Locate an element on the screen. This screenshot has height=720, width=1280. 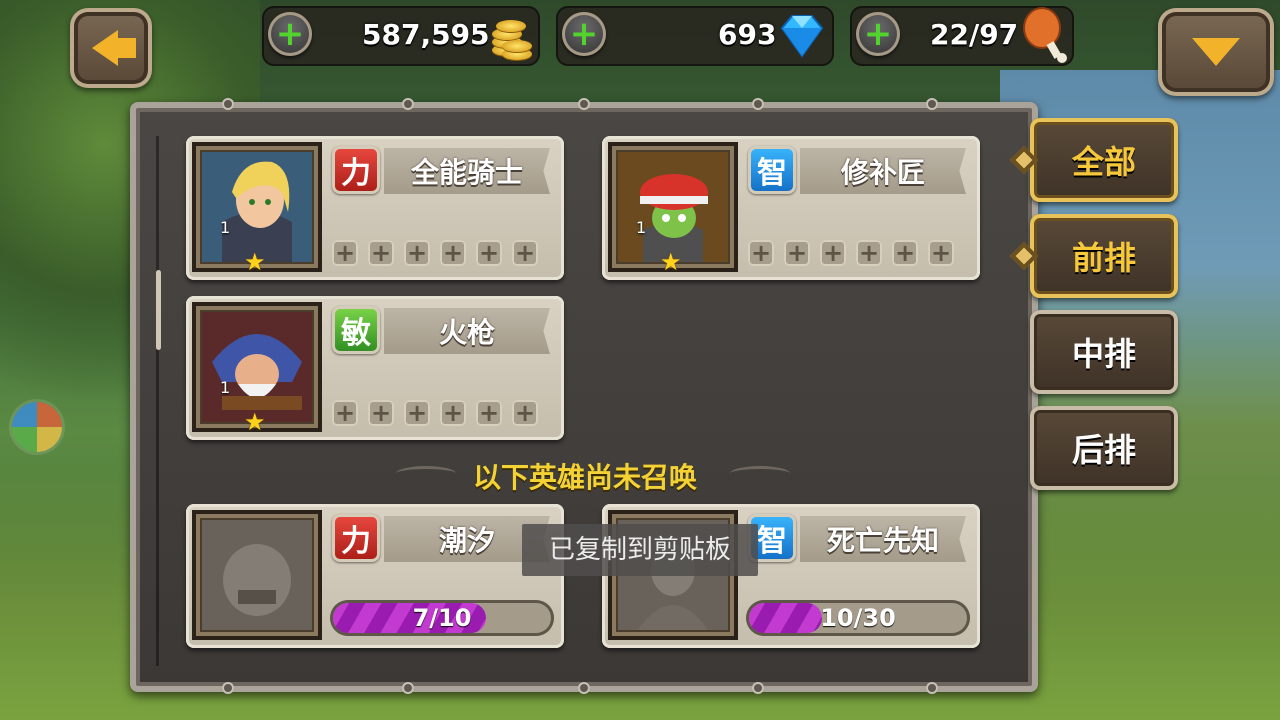
hero-name: 死亡先知 is located at coordinates (883, 539).